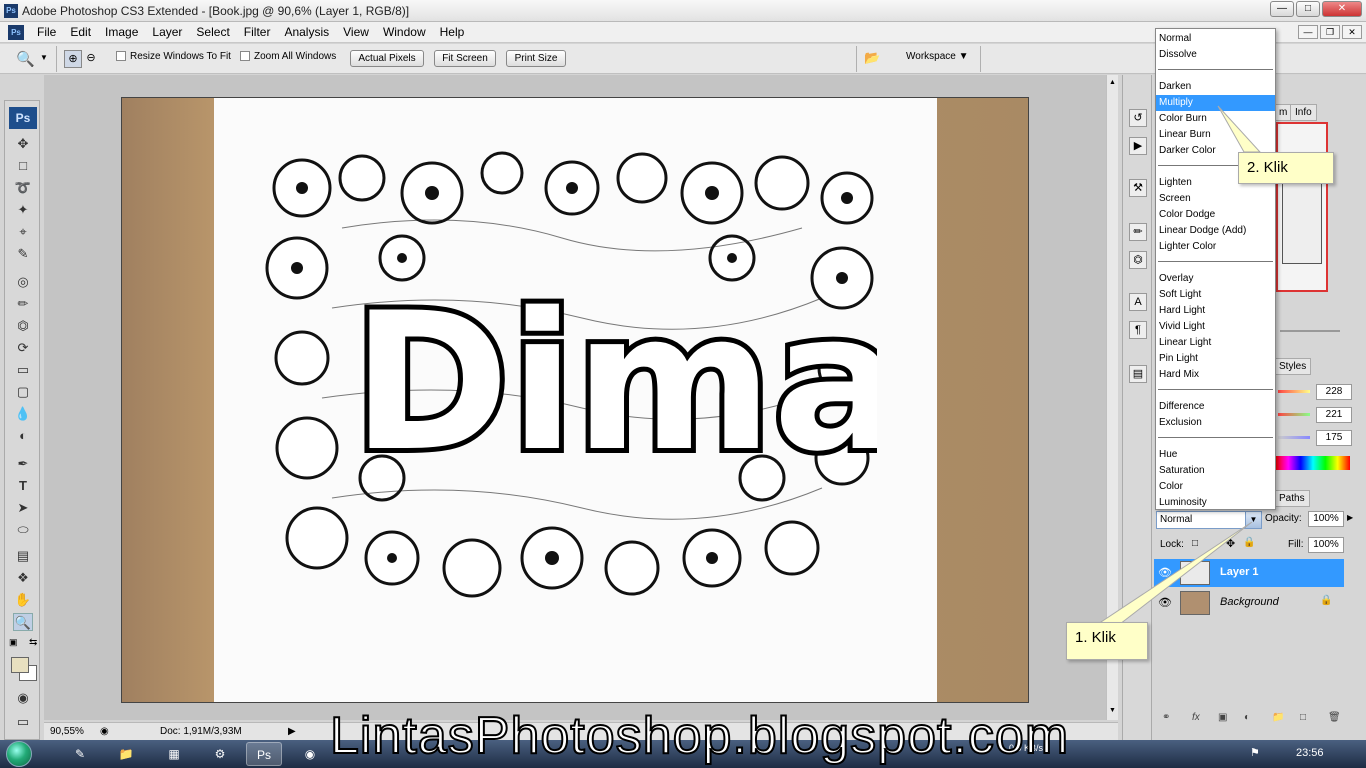 This screenshot has height=768, width=1366. I want to click on print-size-button: Print Size, so click(536, 58).